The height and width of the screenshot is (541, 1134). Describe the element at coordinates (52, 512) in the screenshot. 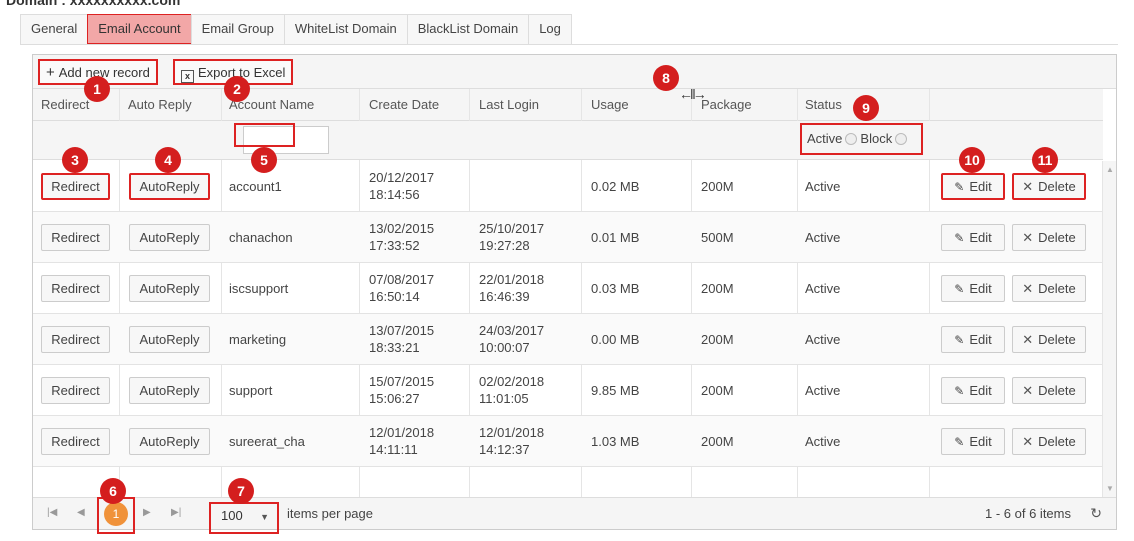

I see `first-page-icon: |◀` at that location.